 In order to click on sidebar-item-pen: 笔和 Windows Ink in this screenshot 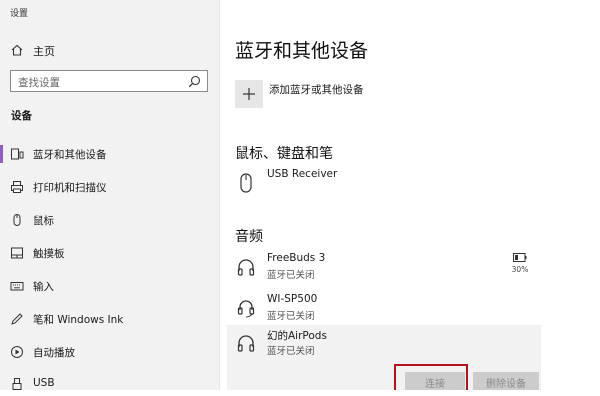, I will do `click(109, 319)`.